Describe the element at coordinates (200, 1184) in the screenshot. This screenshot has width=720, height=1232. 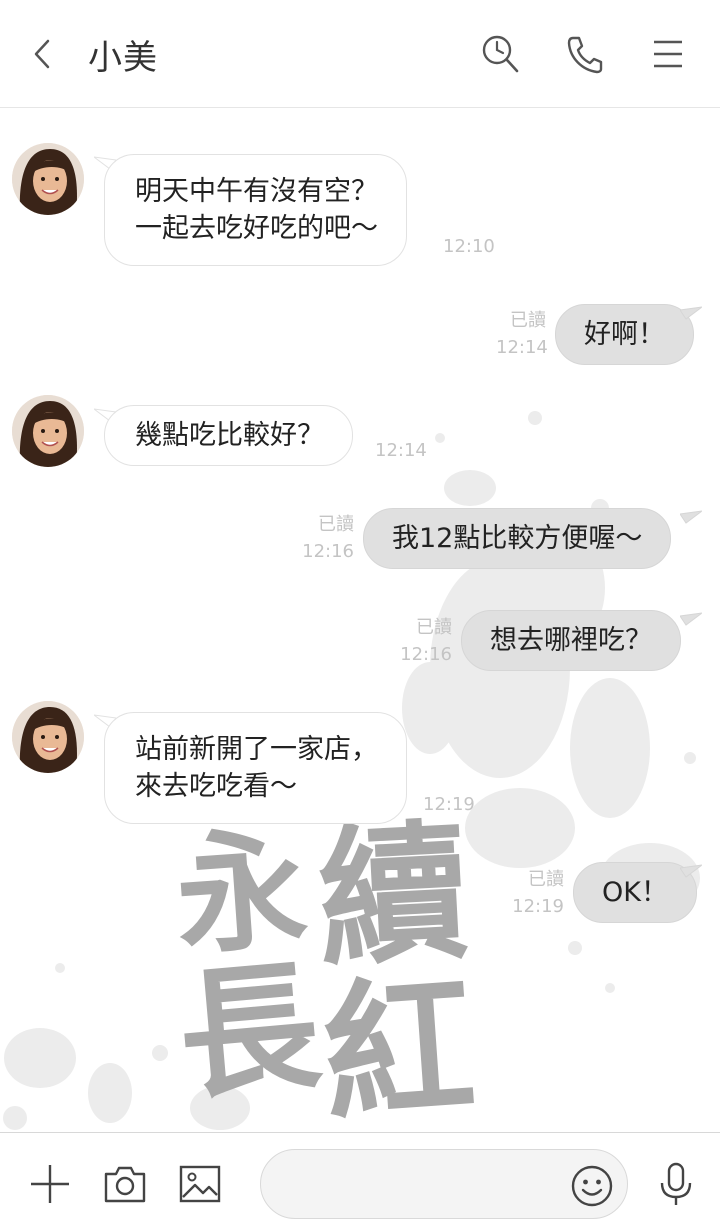
I see `image-icon` at that location.